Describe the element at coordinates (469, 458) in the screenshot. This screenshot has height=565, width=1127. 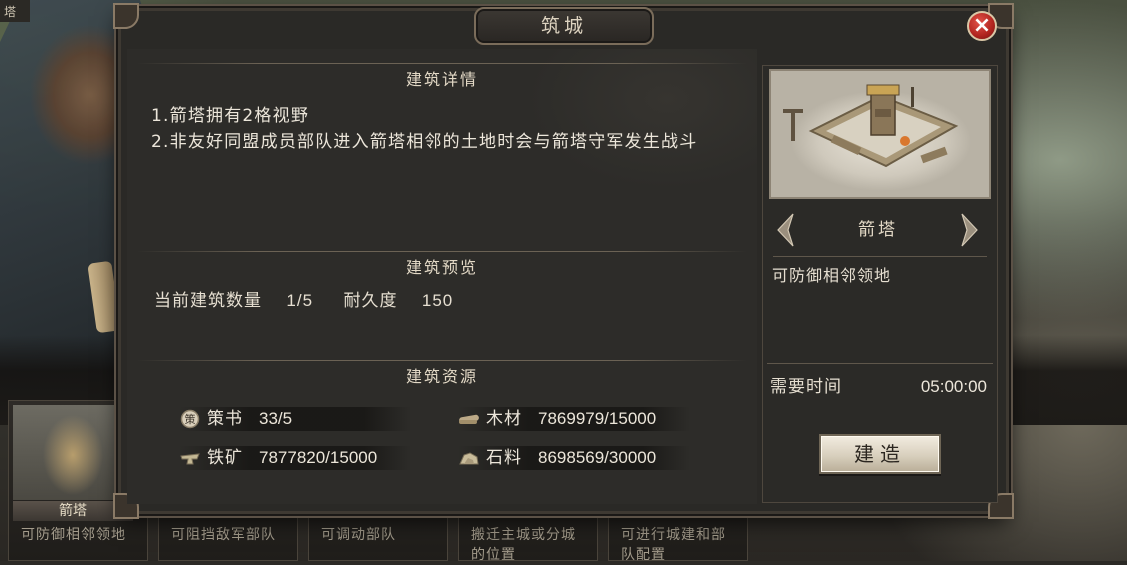
I see `stone-icon` at that location.